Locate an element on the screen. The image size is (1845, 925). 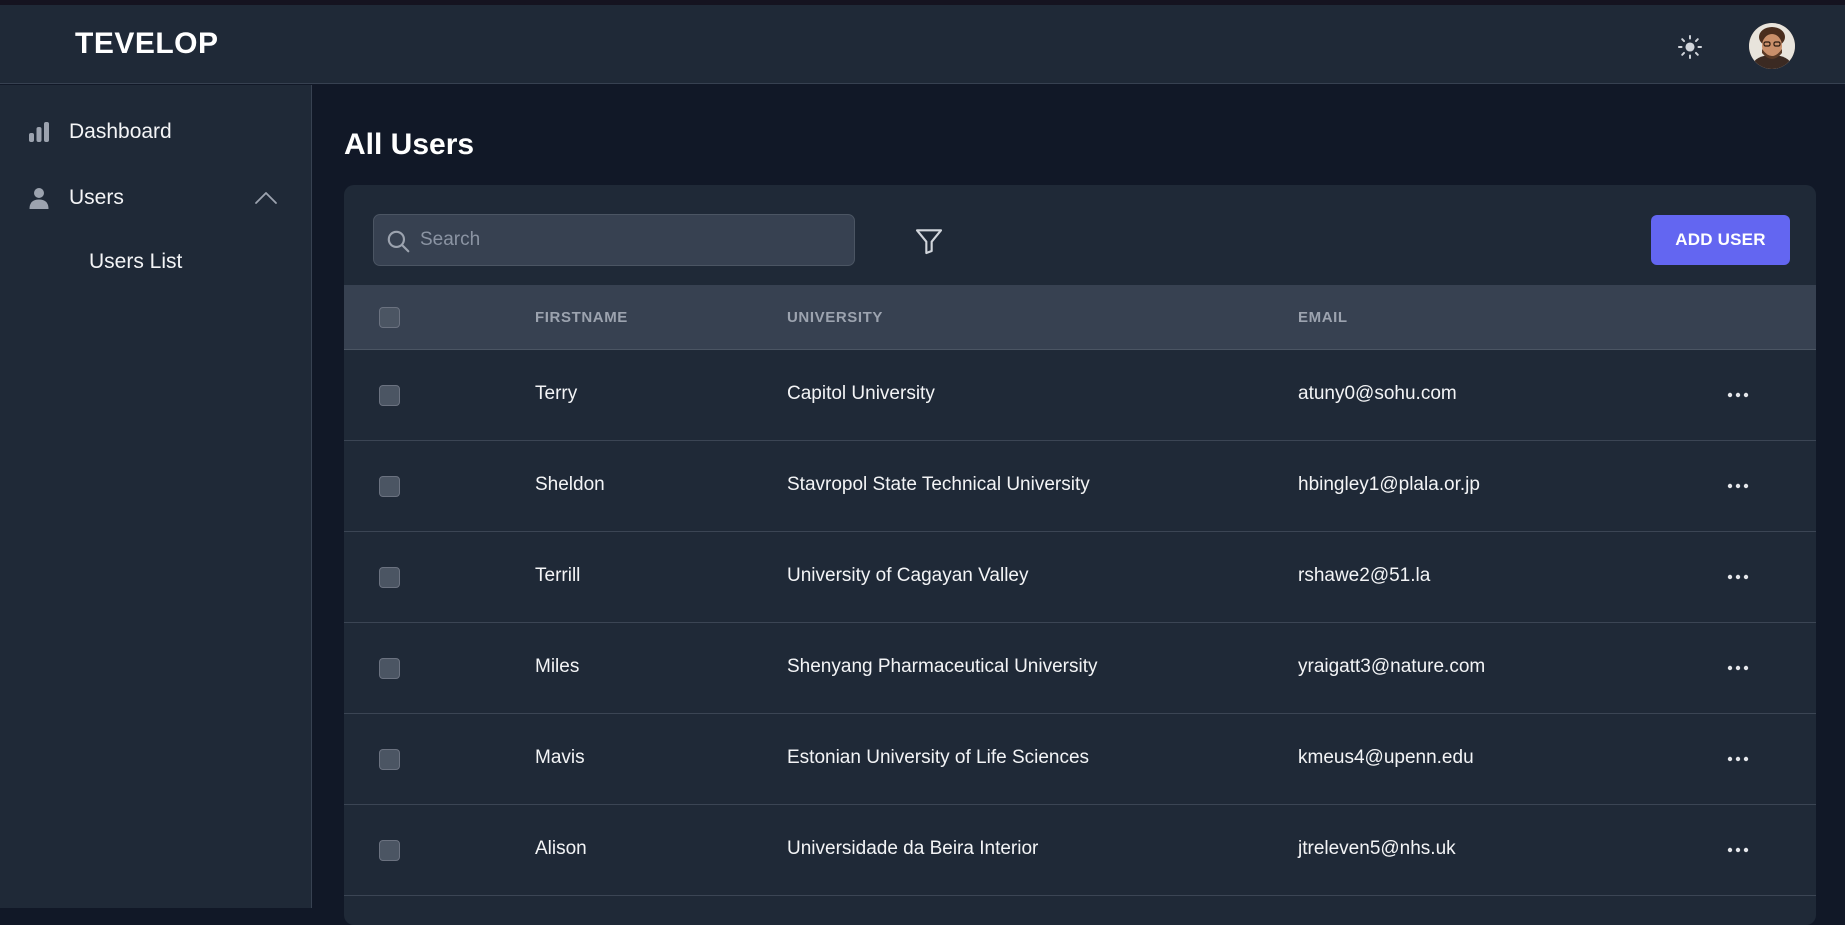
column-header-email: EMAIL is located at coordinates (1323, 317).